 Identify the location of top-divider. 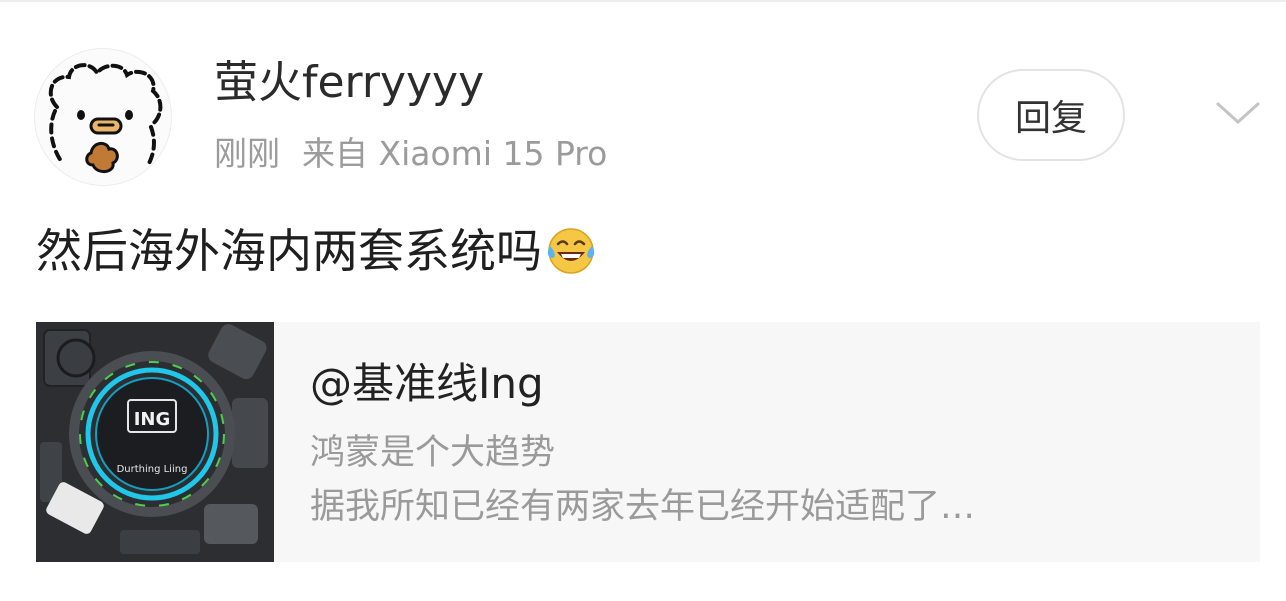
(643, 1).